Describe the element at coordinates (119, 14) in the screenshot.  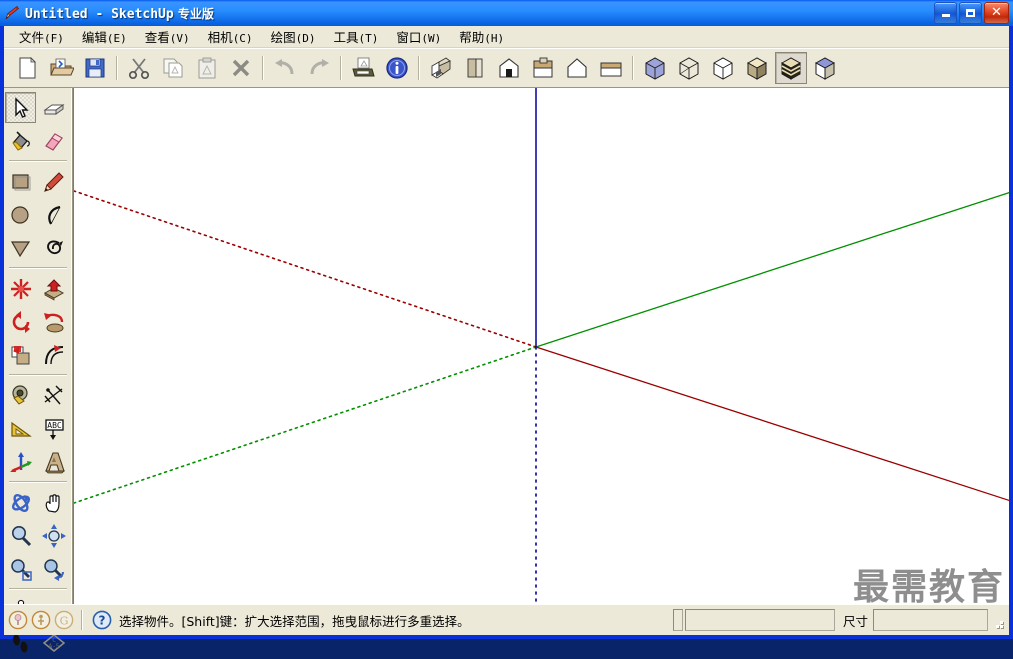
I see `window-title: Untitled - SketchUp 专业版` at that location.